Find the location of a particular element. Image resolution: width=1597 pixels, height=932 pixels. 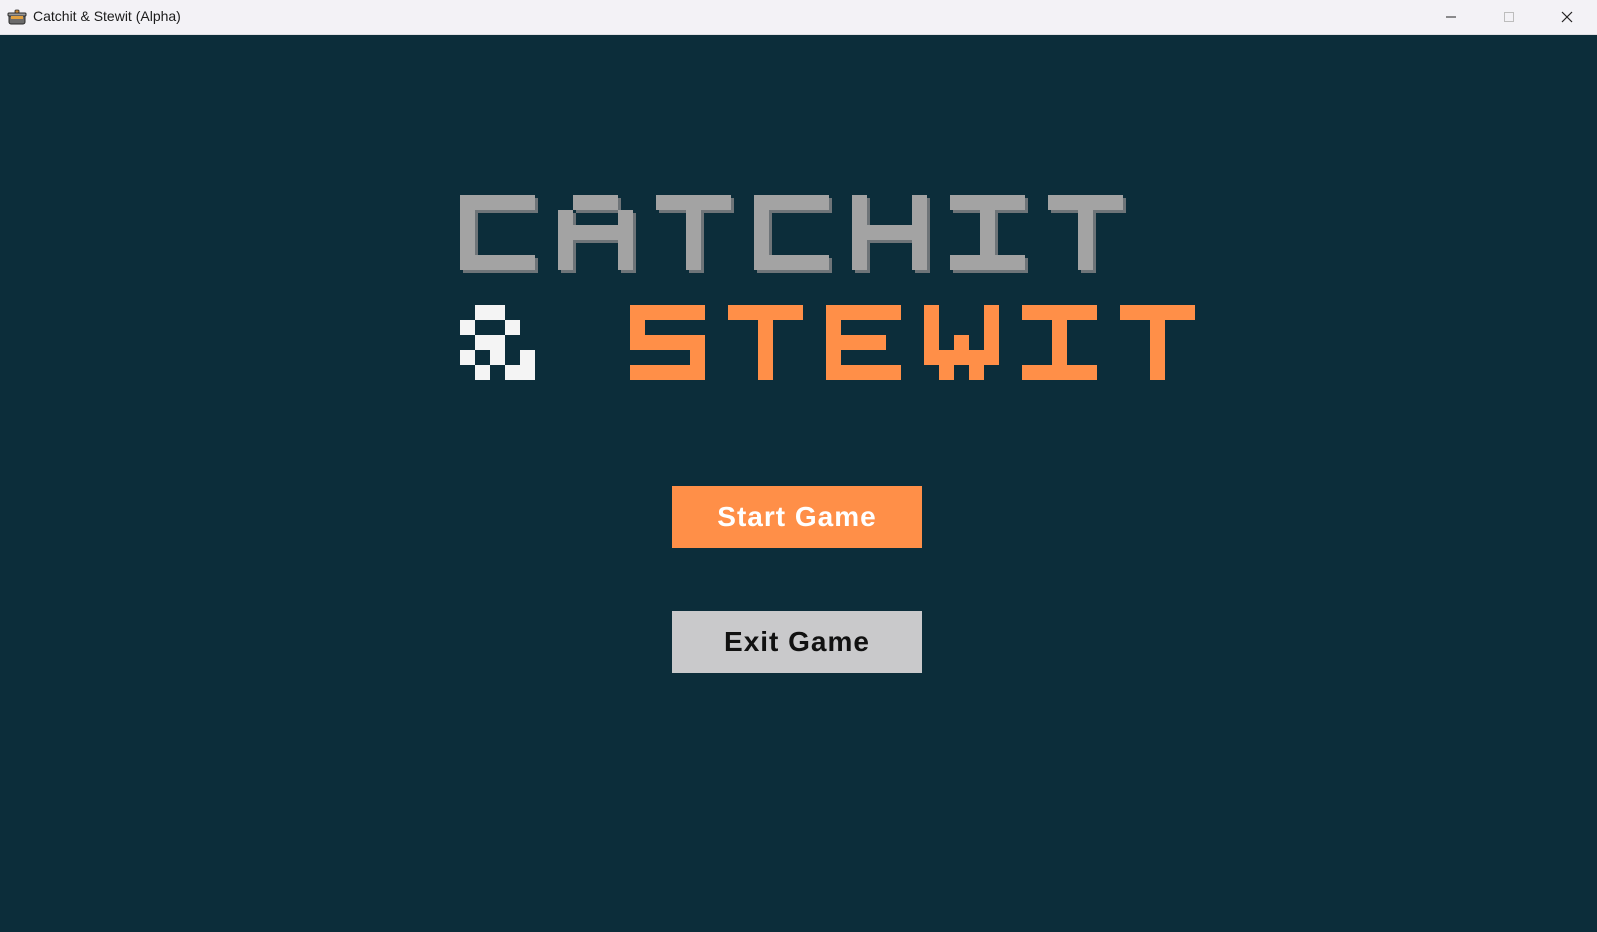

maximize-button is located at coordinates (1509, 17).